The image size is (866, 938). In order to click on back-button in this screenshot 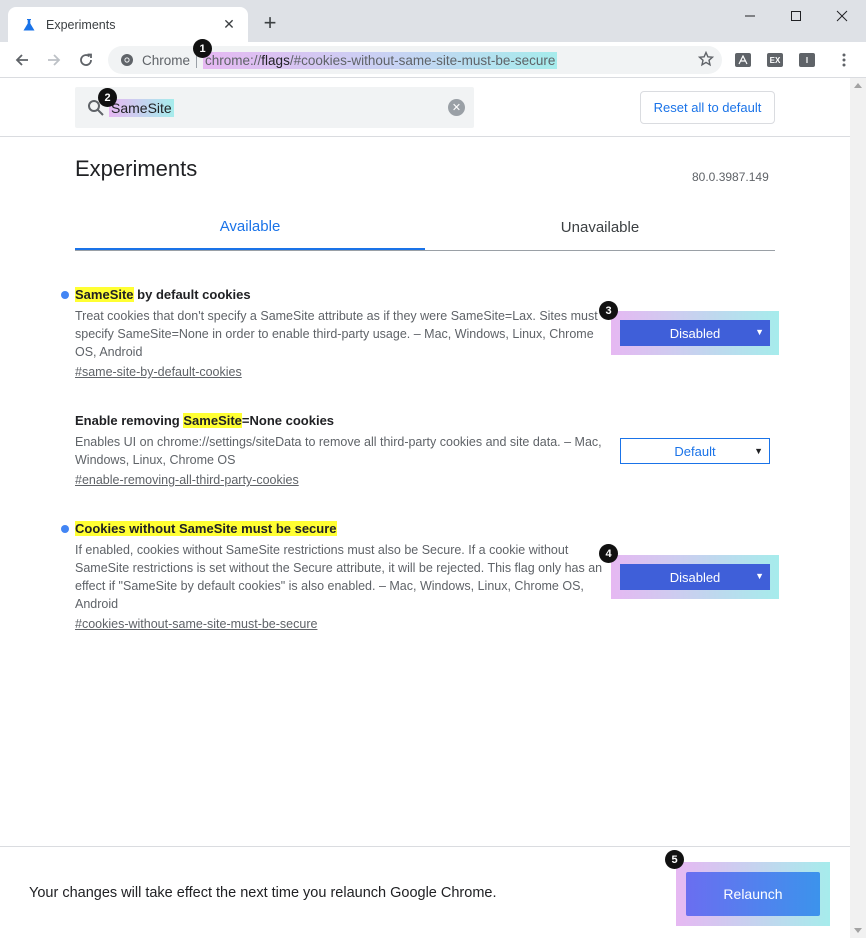, I will do `click(22, 60)`.